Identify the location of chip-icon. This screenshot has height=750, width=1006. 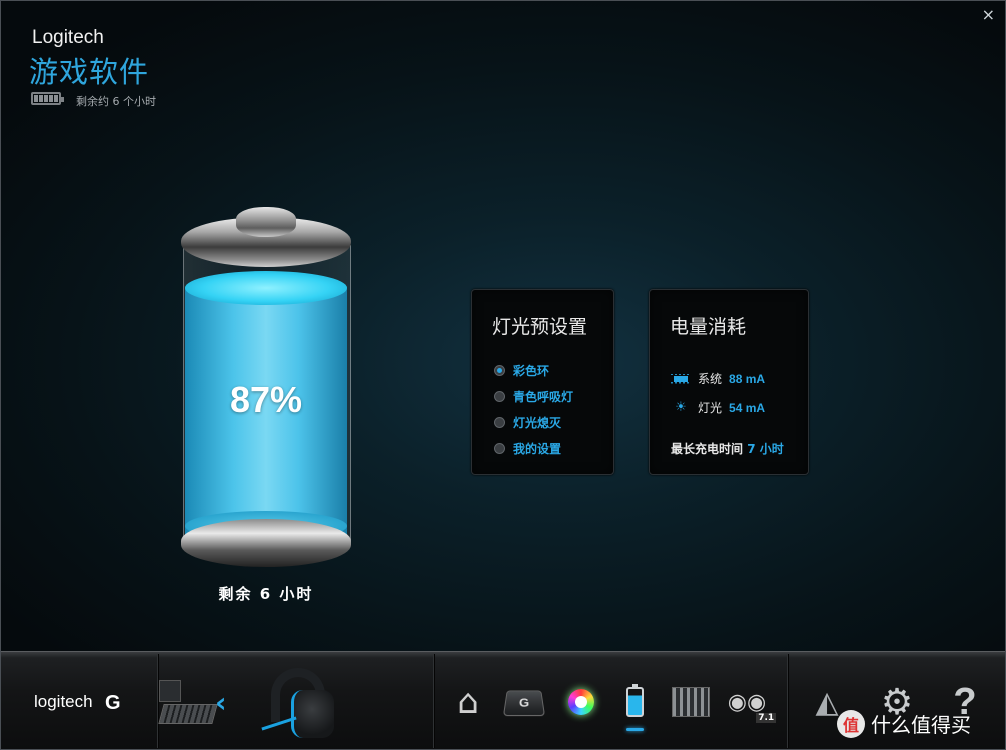
(681, 379).